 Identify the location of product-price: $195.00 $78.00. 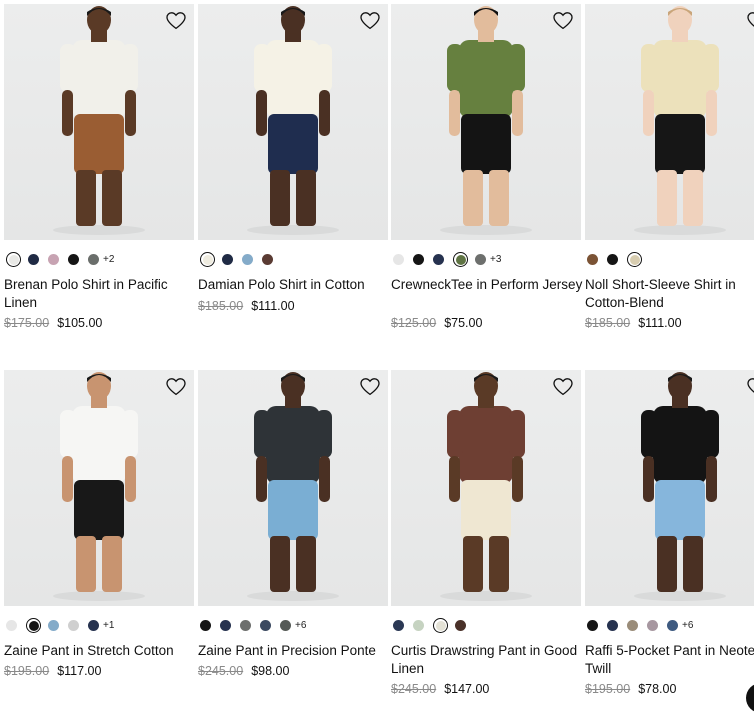
(630, 689).